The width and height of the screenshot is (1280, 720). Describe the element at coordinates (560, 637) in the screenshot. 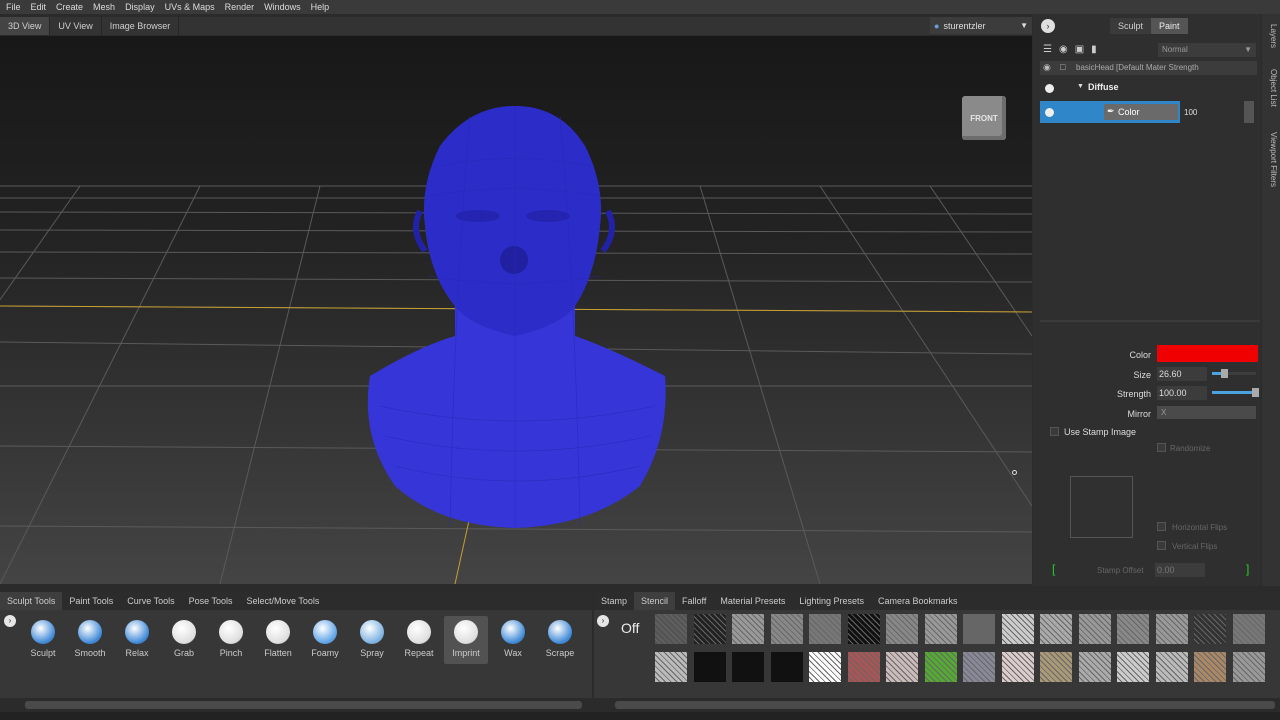

I see `tool-scrape: Scrape` at that location.